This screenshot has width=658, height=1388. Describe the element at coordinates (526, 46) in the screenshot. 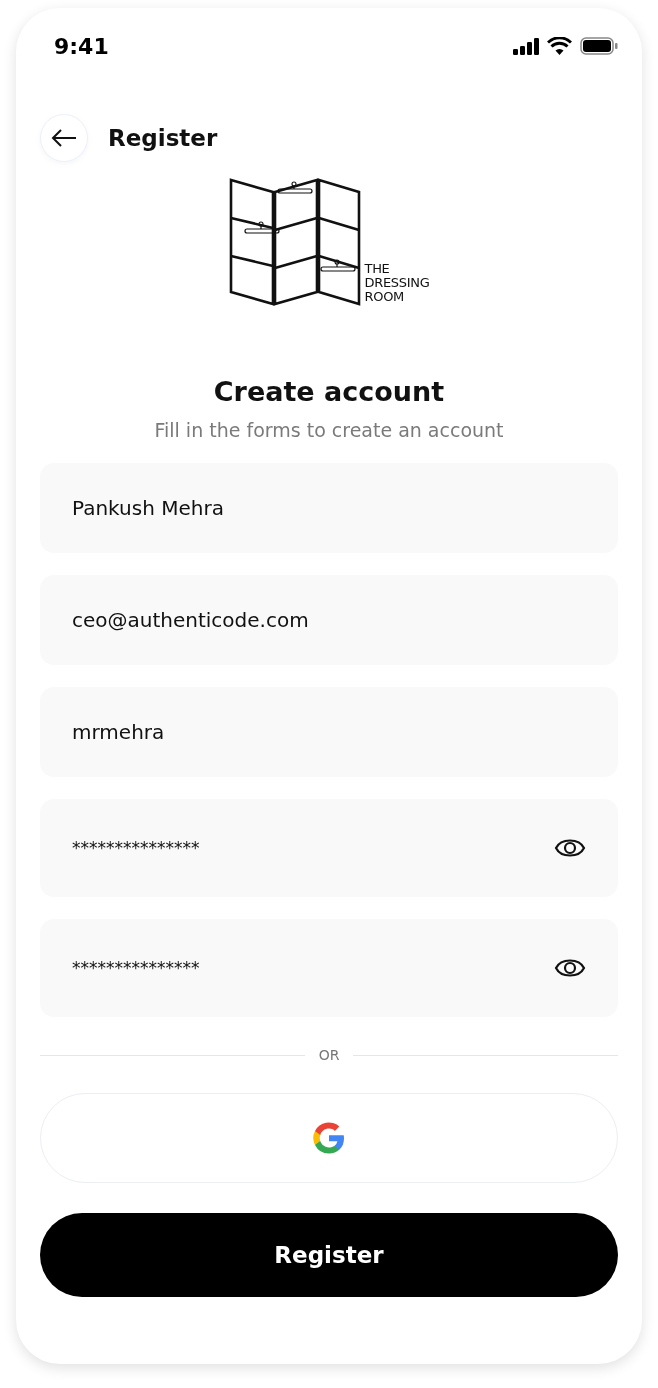

I see `signal-icon` at that location.